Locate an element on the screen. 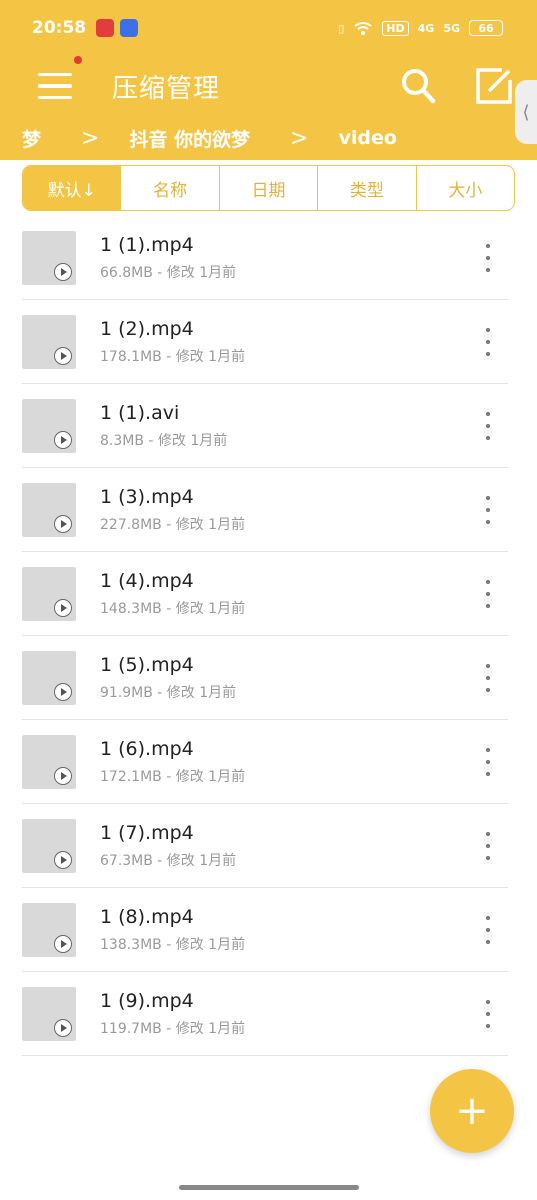 This screenshot has height=1200, width=537. sort-tab-name: 名称 is located at coordinates (169, 188).